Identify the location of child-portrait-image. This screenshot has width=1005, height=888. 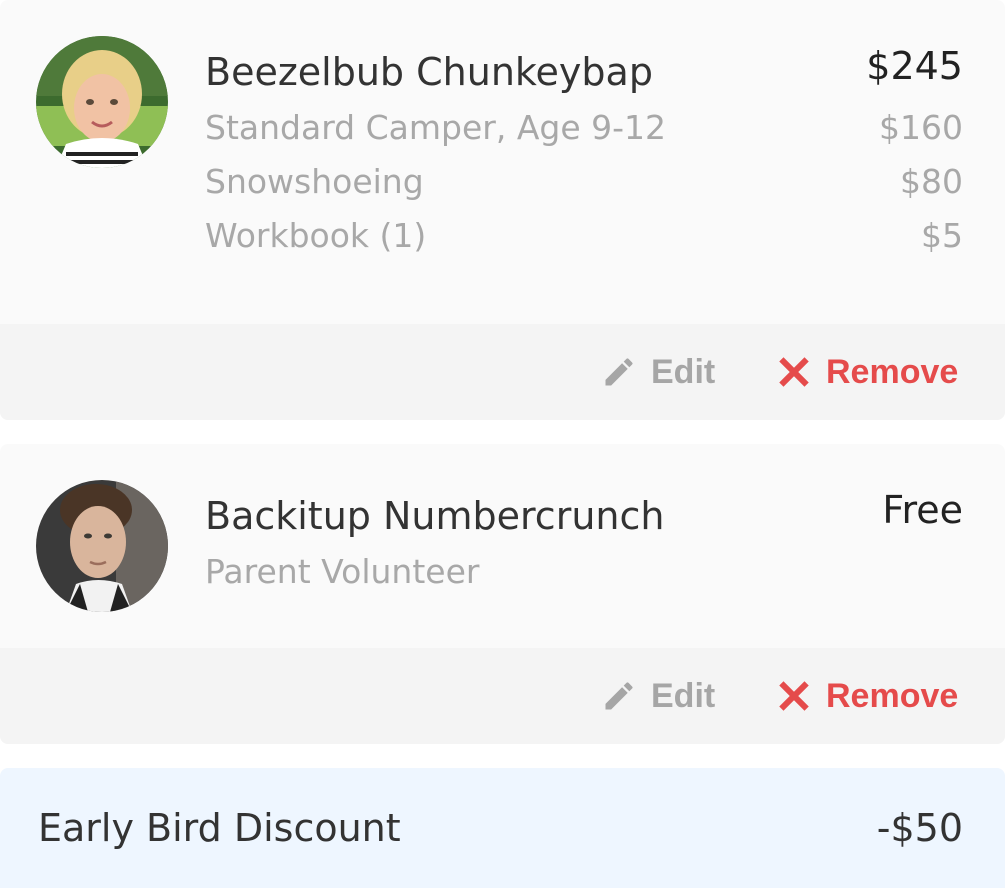
(102, 102).